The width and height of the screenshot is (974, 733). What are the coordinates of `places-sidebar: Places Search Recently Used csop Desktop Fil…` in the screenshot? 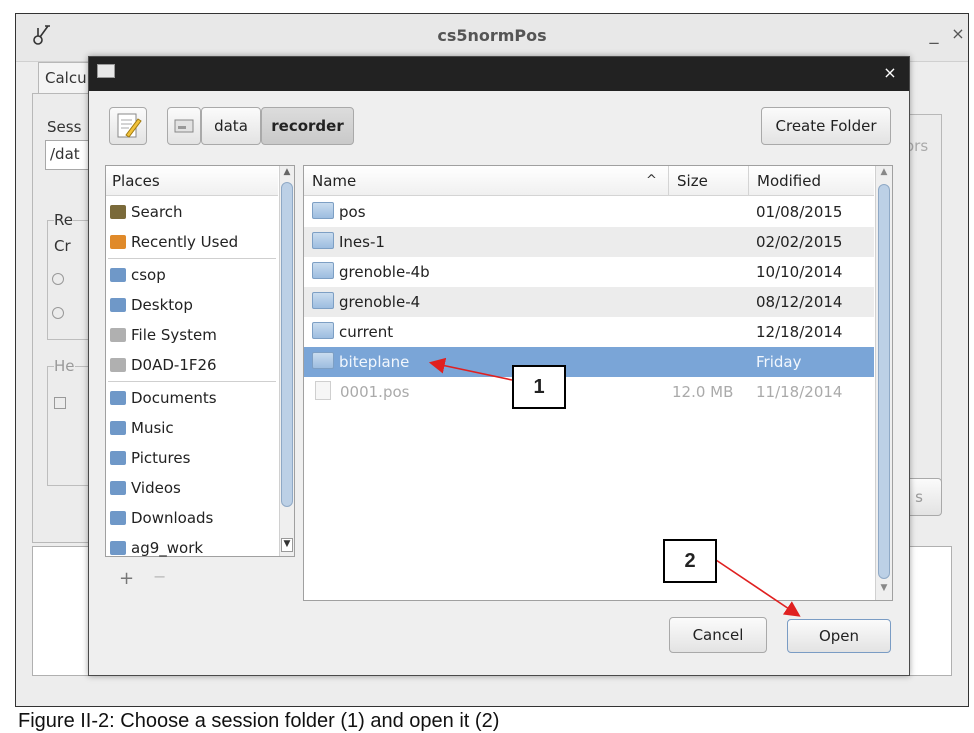 It's located at (200, 361).